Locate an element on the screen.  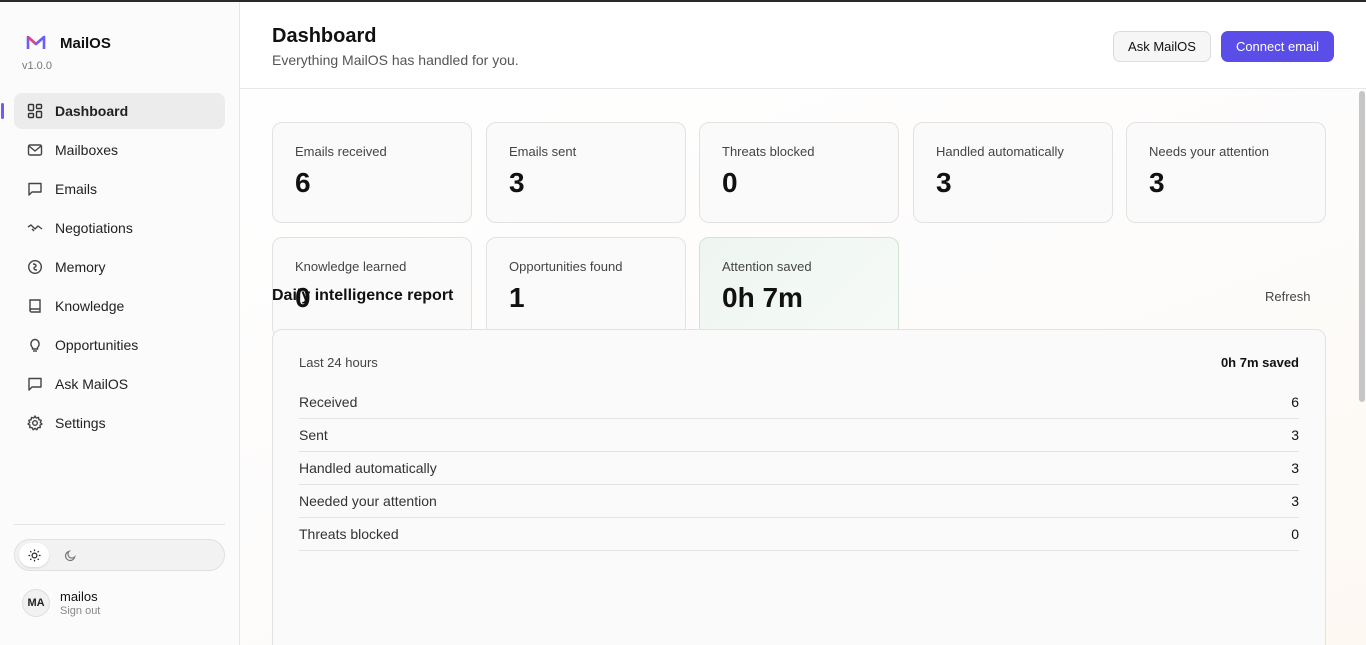
stat-label: Emails sent is located at coordinates (543, 151).